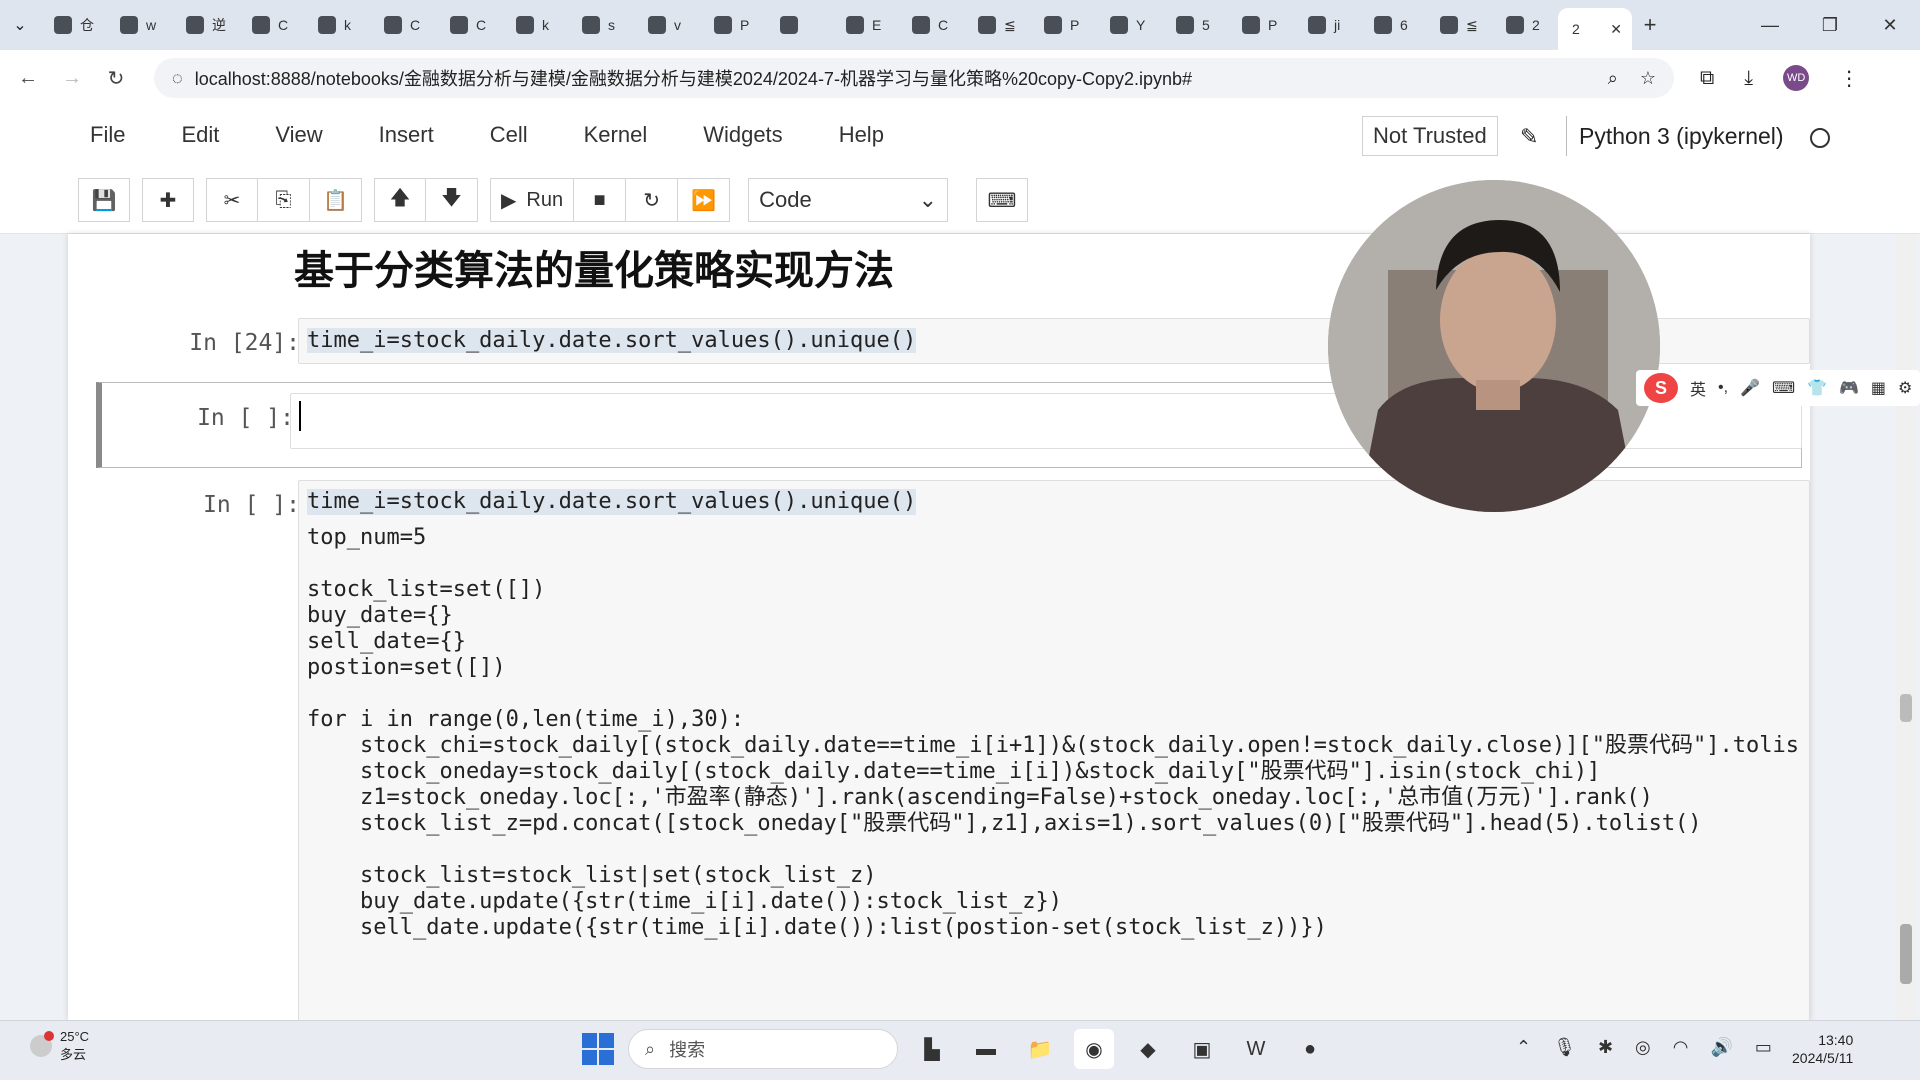 The width and height of the screenshot is (1920, 1080). What do you see at coordinates (652, 200) in the screenshot?
I see `restart-icon: ↻` at bounding box center [652, 200].